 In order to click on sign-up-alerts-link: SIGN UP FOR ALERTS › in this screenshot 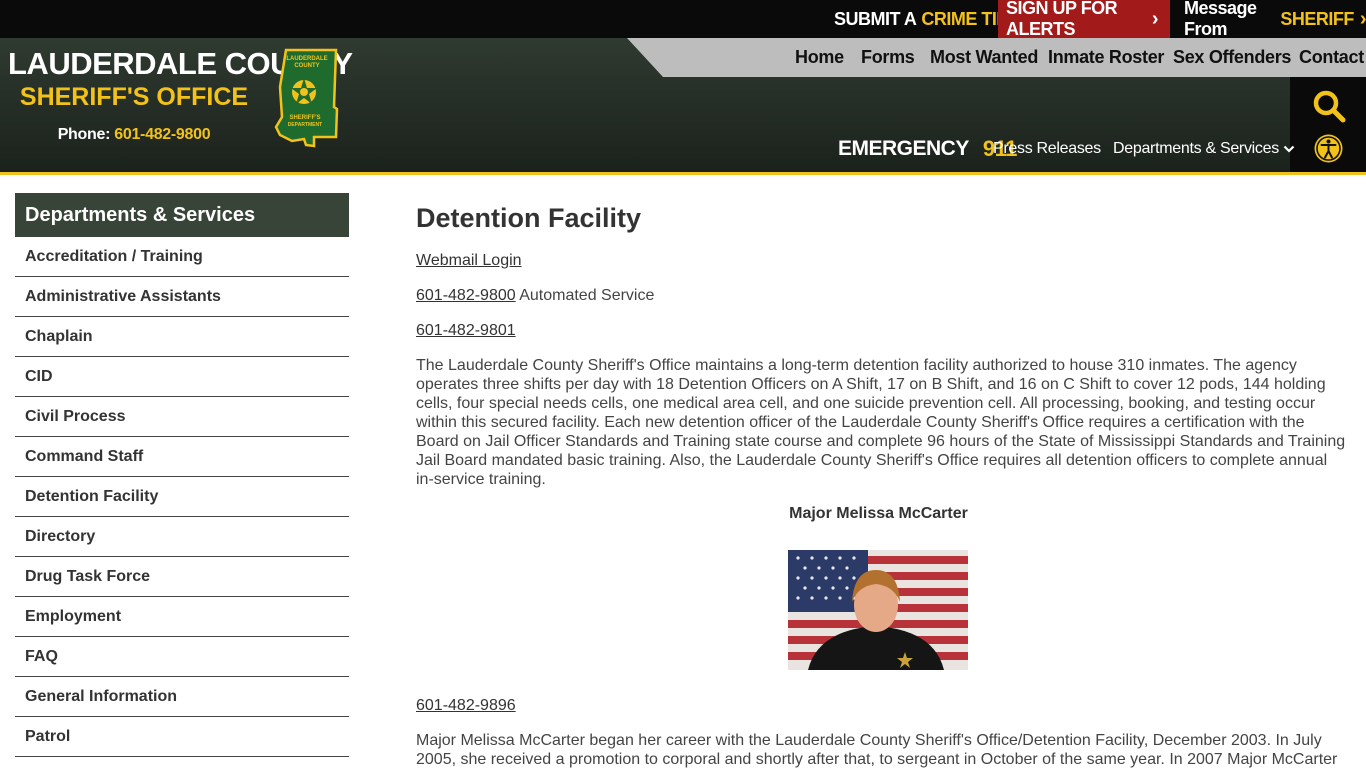, I will do `click(1084, 19)`.